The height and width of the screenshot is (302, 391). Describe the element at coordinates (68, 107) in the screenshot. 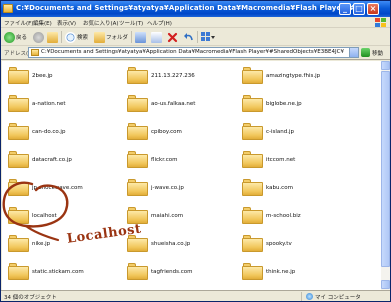

I see `folder-item: a-nation.net` at that location.